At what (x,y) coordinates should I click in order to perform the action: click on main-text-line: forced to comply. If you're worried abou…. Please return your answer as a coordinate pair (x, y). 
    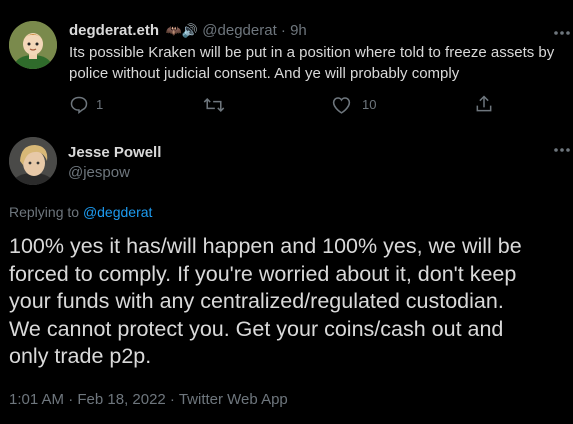
    Looking at the image, I should click on (263, 273).